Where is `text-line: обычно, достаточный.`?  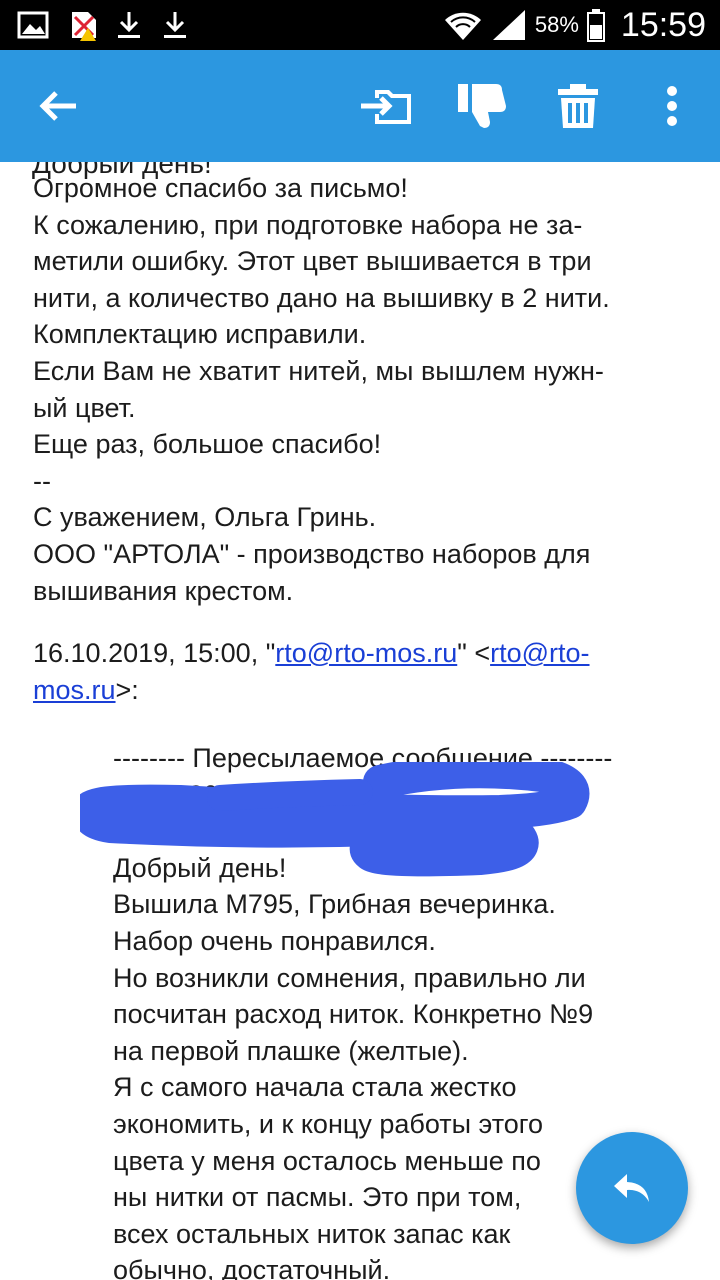 text-line: обычно, достаточный. is located at coordinates (252, 1267).